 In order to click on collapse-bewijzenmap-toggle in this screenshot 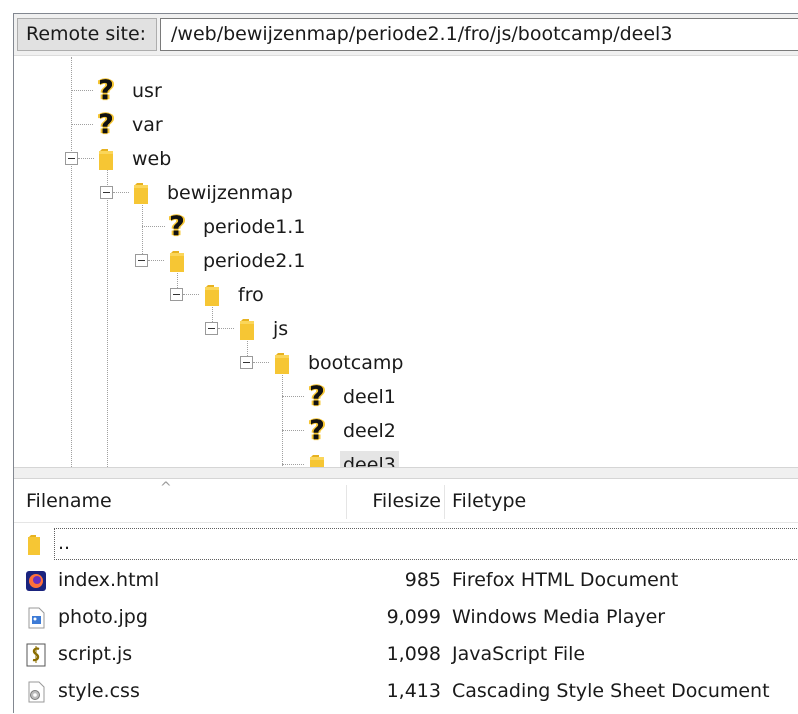, I will do `click(106, 192)`.